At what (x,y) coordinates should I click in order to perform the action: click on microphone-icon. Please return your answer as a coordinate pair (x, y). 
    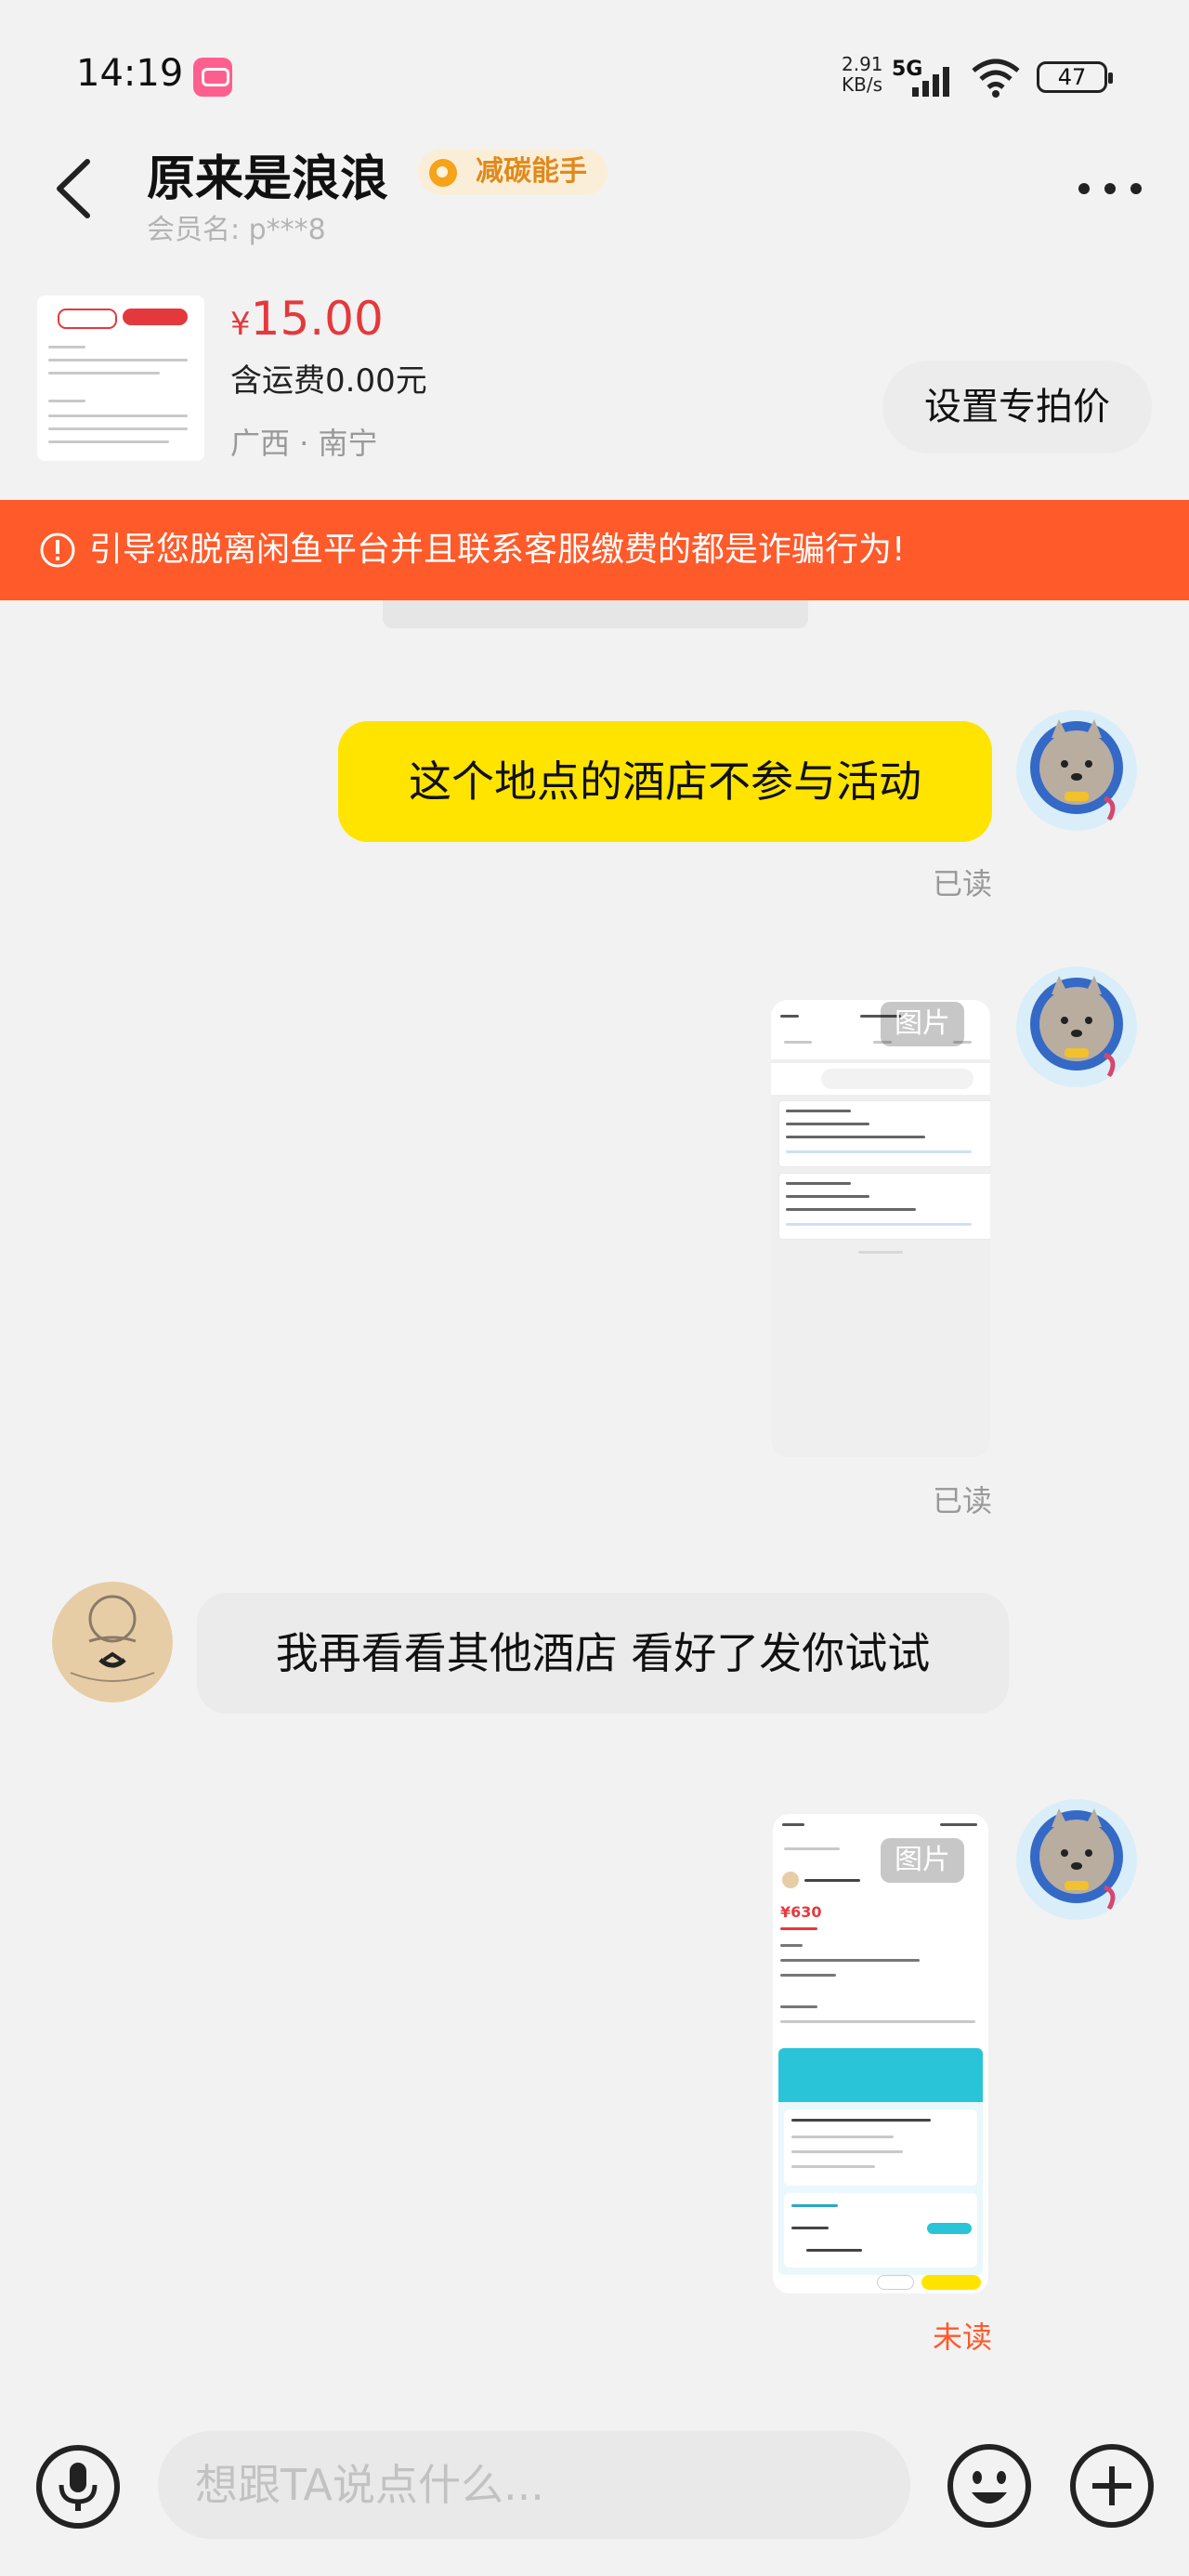
    Looking at the image, I should click on (78, 2487).